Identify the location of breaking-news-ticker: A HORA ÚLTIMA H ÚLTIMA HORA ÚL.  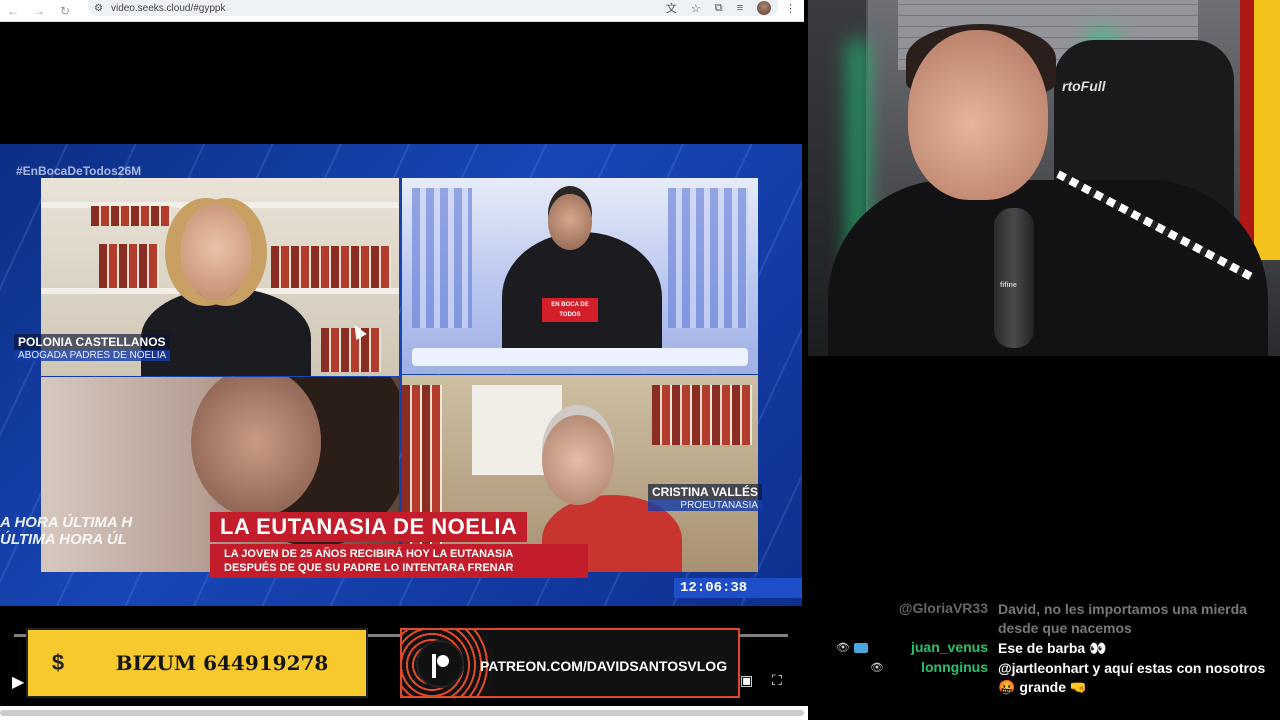
(66, 531).